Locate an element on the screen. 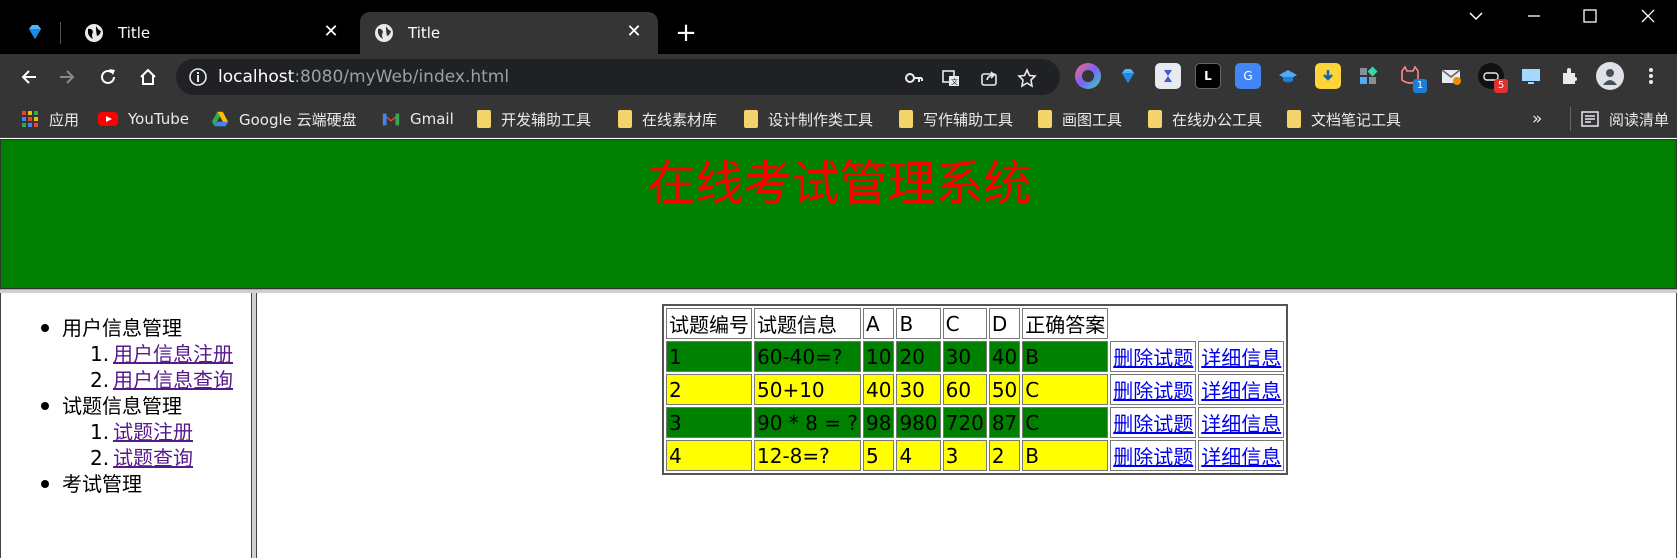  gamepad-extension-icon: 5 is located at coordinates (1493, 78).